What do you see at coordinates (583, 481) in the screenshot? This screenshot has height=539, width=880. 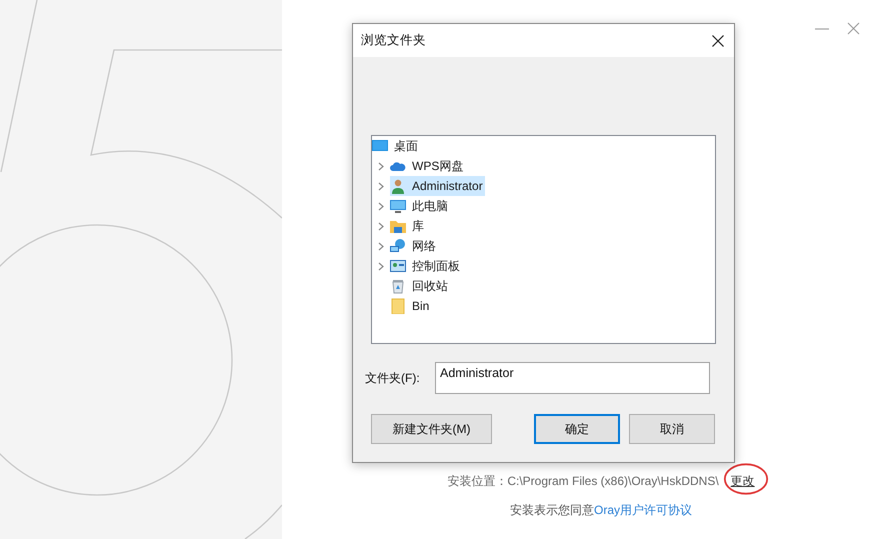 I see `install-location-text: 安装位置：C:\Program Files (x86)\Oray\HskDDNS\` at bounding box center [583, 481].